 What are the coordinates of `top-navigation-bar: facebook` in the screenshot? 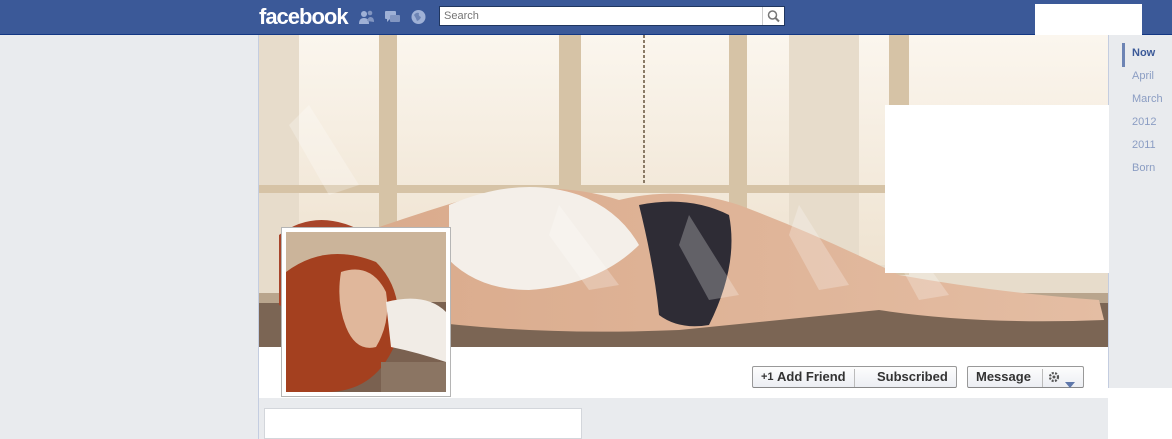 It's located at (586, 17).